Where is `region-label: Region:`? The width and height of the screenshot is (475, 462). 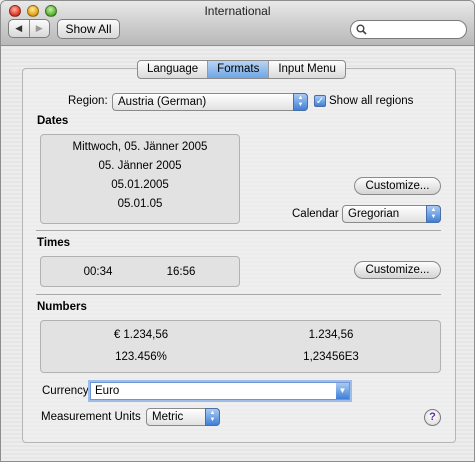 region-label: Region: is located at coordinates (88, 101).